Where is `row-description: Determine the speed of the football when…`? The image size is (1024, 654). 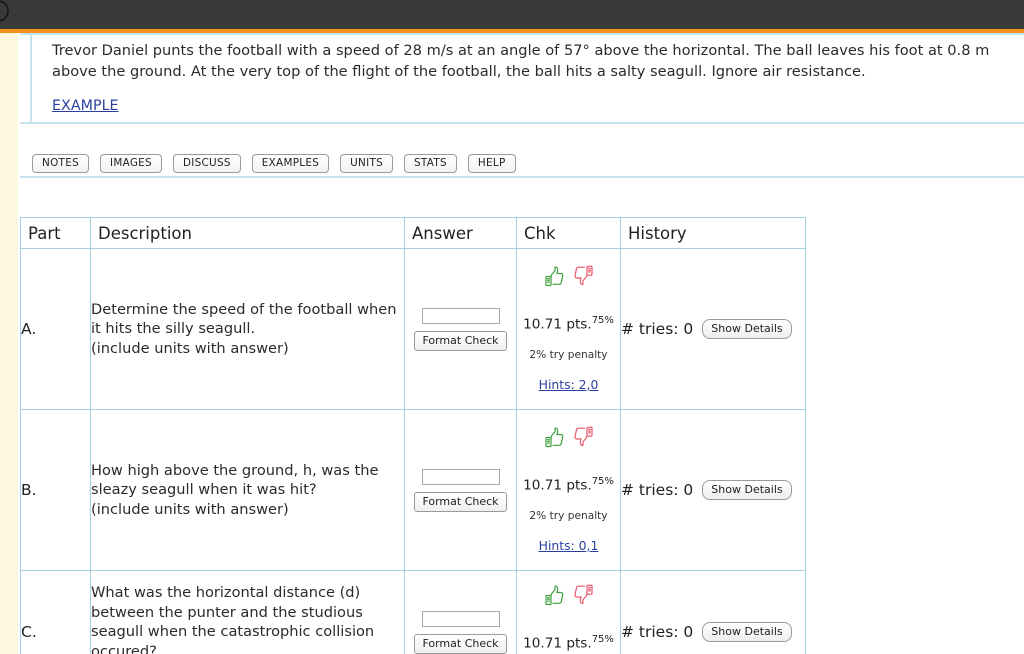
row-description: Determine the speed of the football when… is located at coordinates (247, 329).